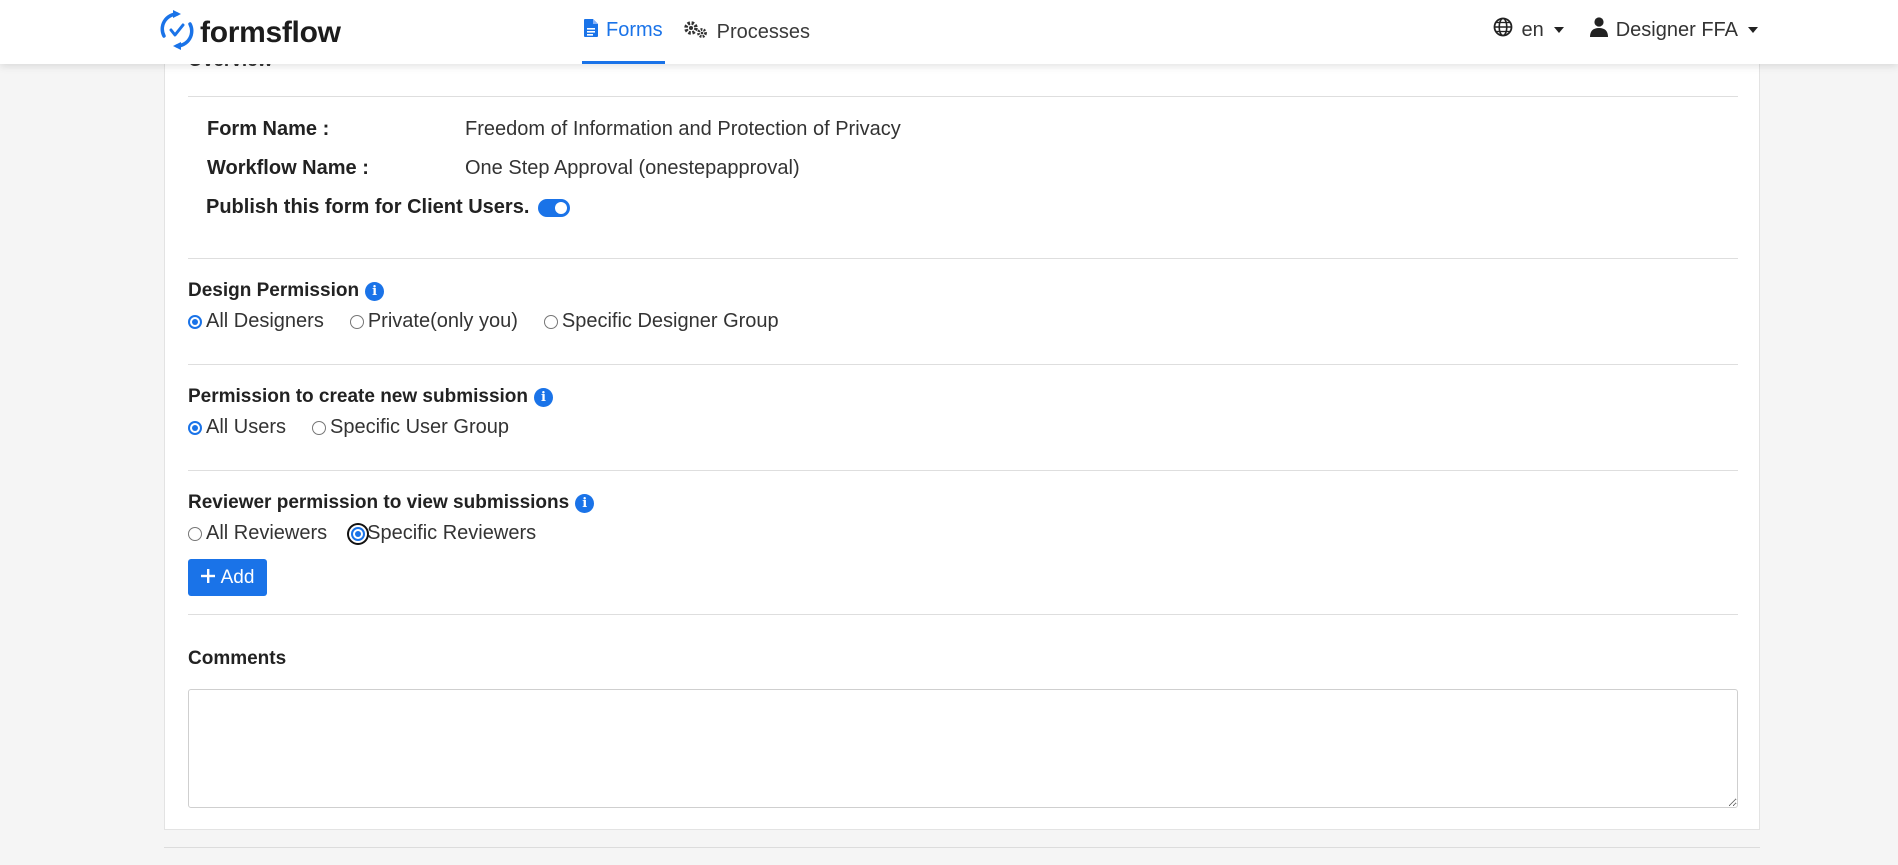 The height and width of the screenshot is (865, 1898). I want to click on comments-textarea, so click(963, 748).